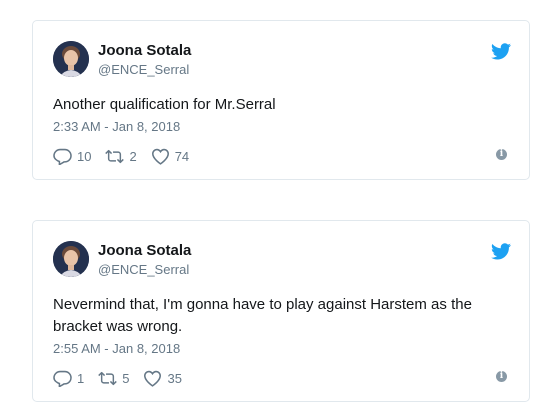 The image size is (549, 416). Describe the element at coordinates (174, 378) in the screenshot. I see `like-count: 35` at that location.